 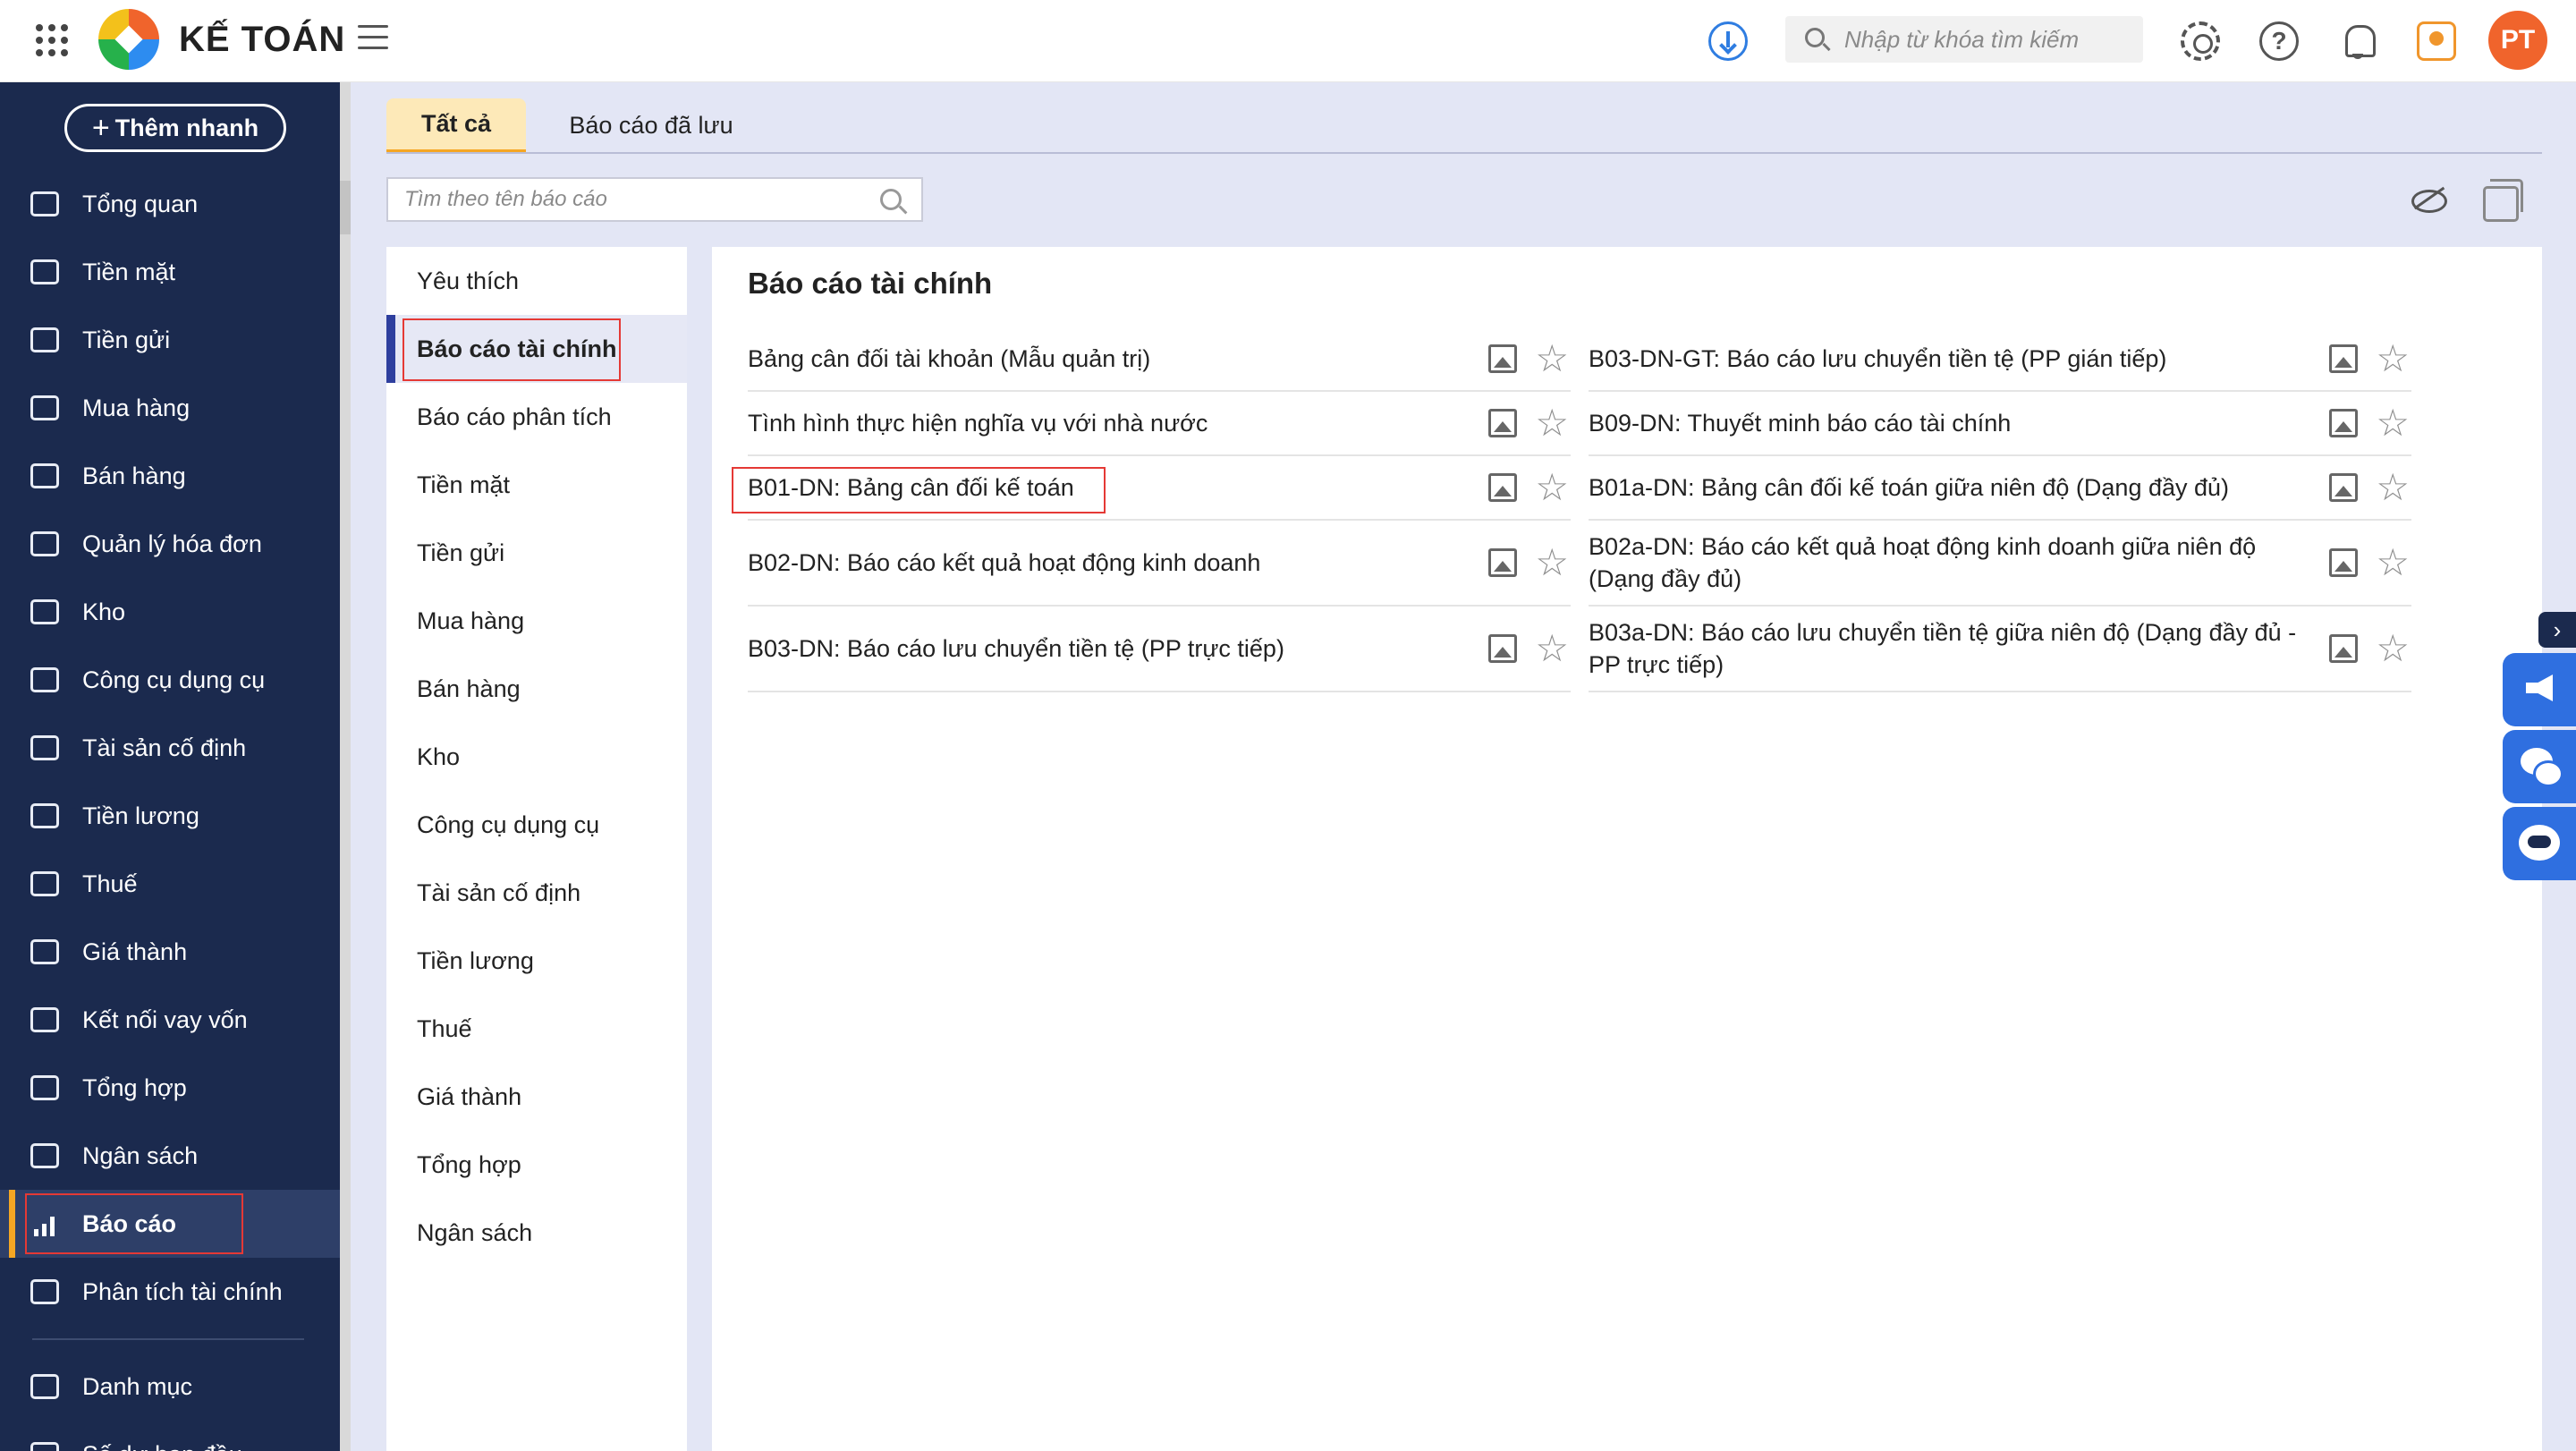 I want to click on gear-icon, so click(x=2200, y=41).